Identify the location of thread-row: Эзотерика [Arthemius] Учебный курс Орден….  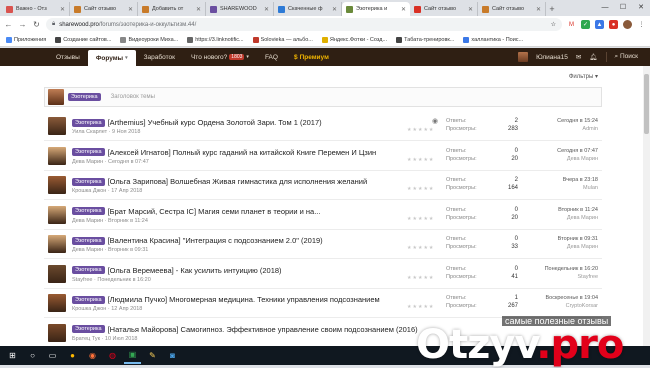
(323, 126).